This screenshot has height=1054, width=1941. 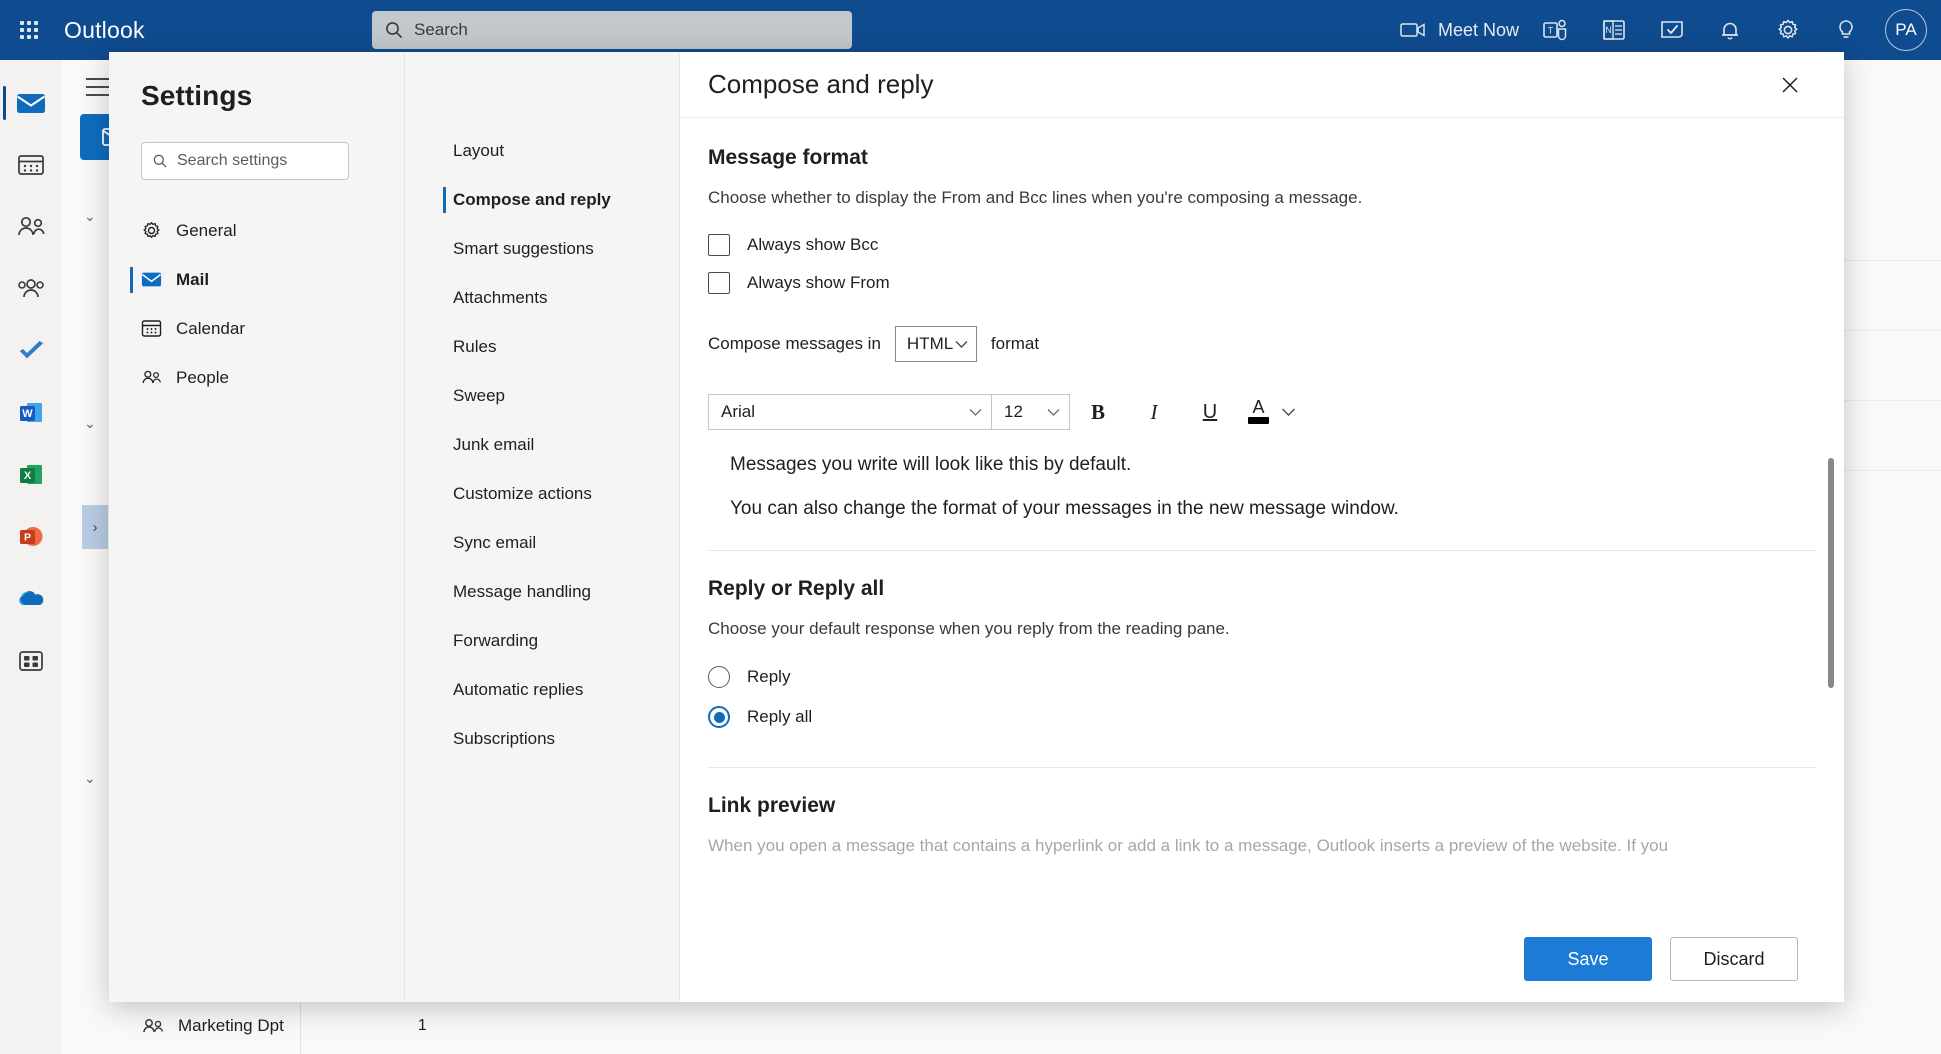 I want to click on rail-item-groups, so click(x=31, y=289).